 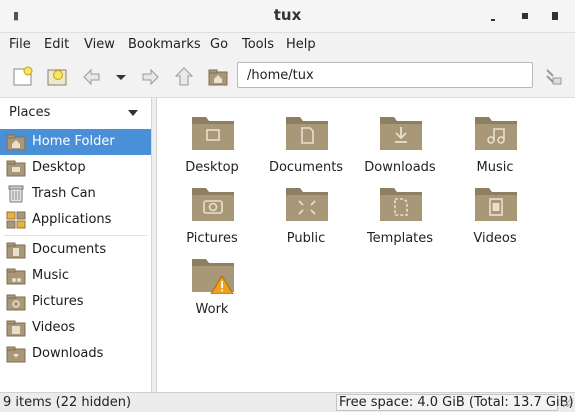 I want to click on folder-downloads: Downloads, so click(x=400, y=139).